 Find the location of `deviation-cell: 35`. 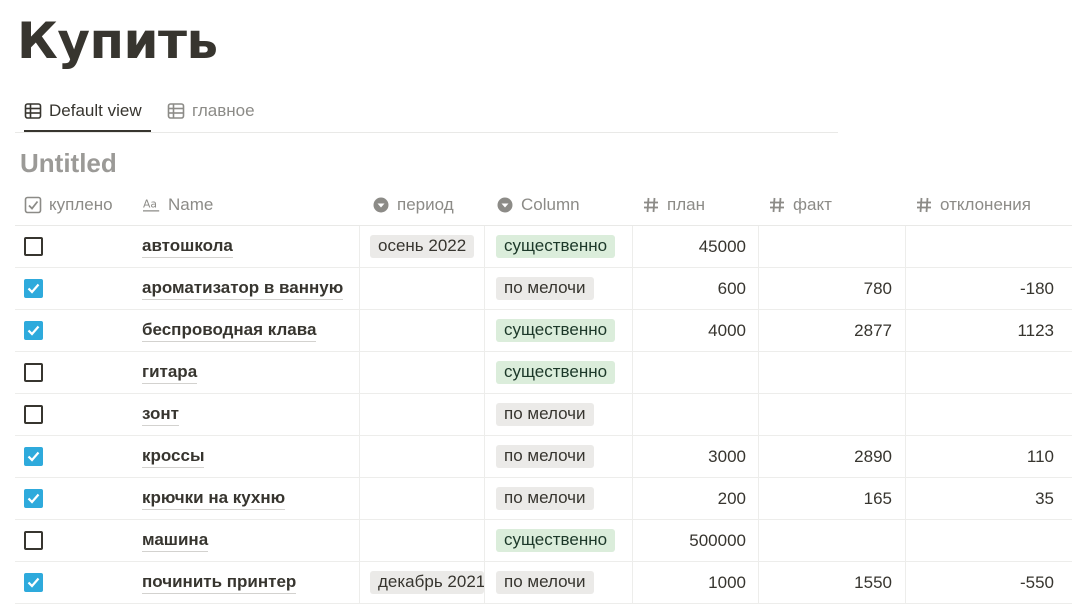

deviation-cell: 35 is located at coordinates (989, 498).